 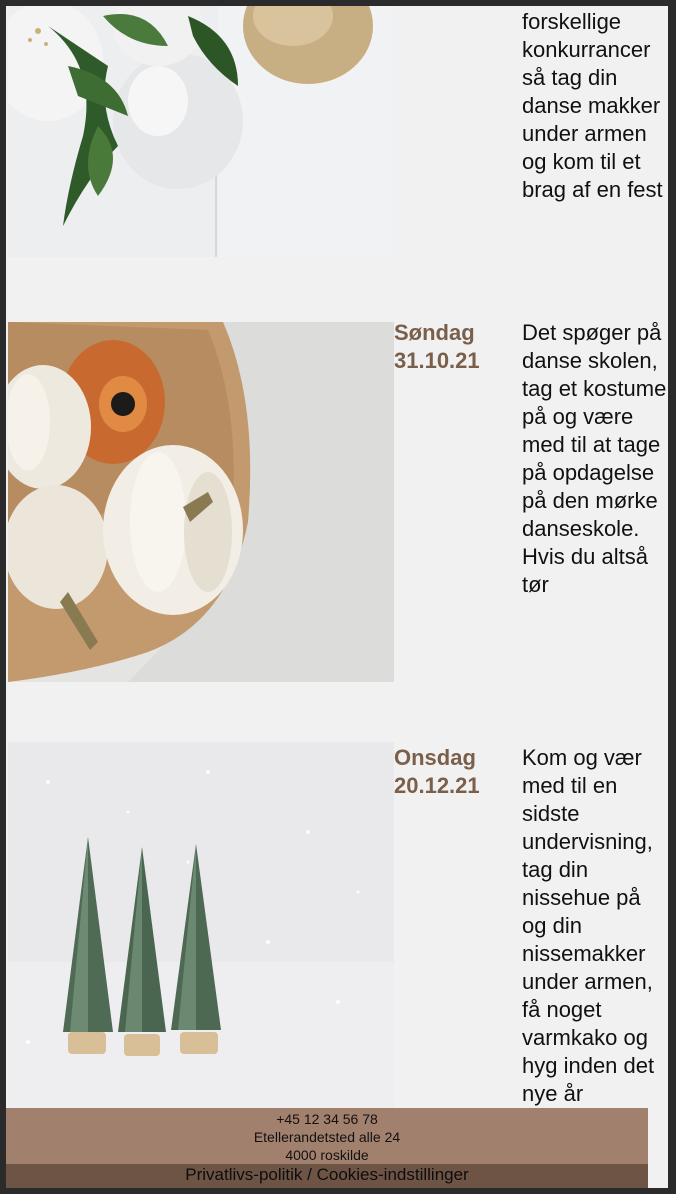 I want to click on event-date-number: 20.12.21, so click(x=437, y=785).